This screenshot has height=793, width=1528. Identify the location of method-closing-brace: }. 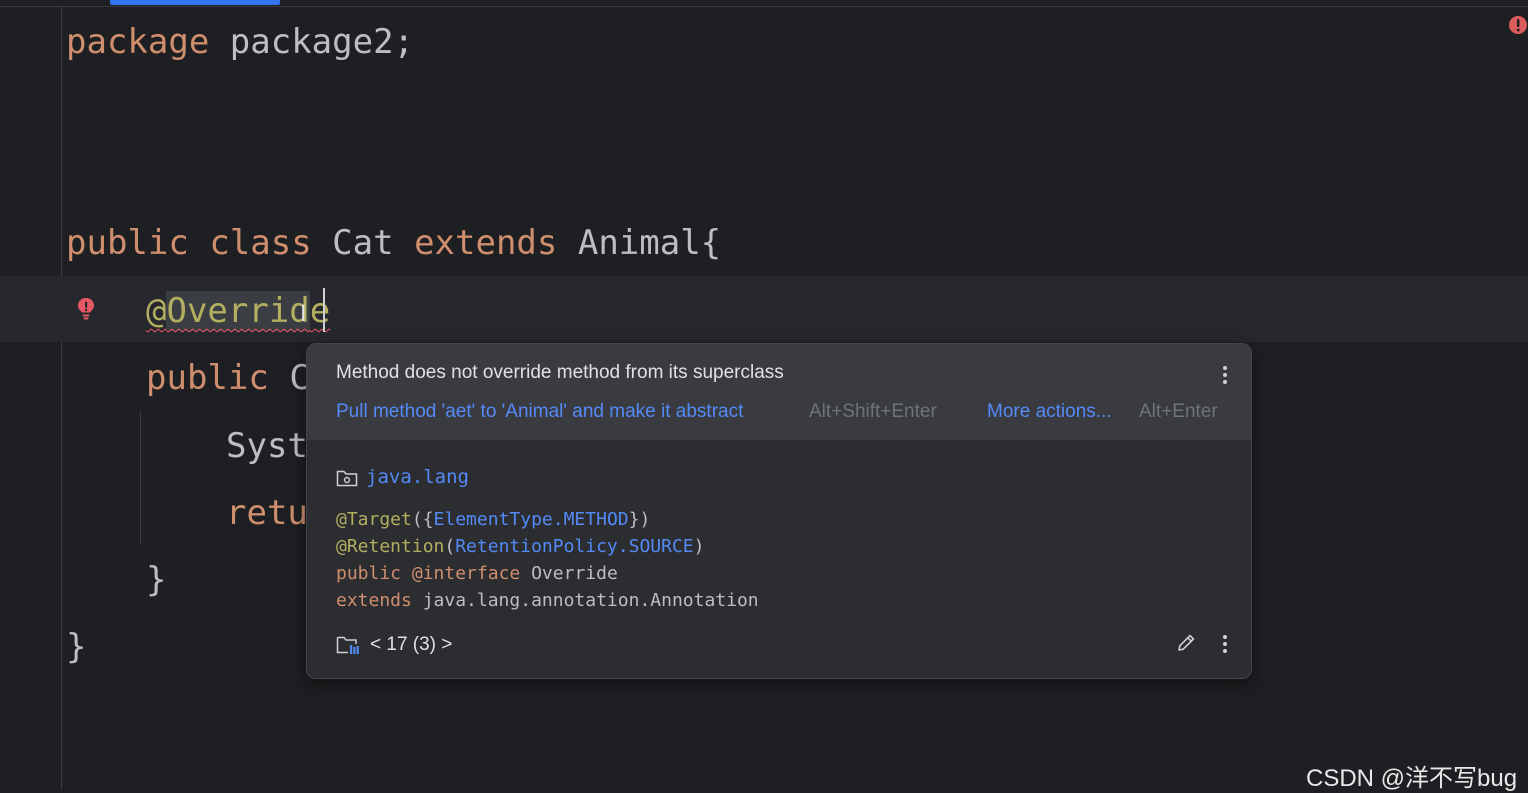
(156, 580).